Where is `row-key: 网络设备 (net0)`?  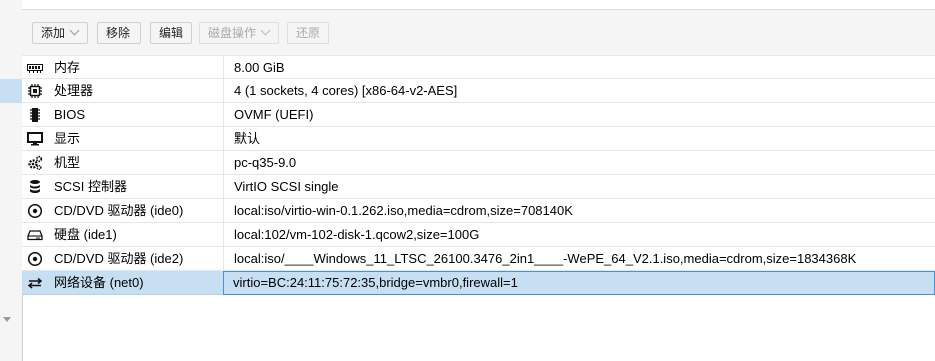 row-key: 网络设备 (net0) is located at coordinates (99, 282).